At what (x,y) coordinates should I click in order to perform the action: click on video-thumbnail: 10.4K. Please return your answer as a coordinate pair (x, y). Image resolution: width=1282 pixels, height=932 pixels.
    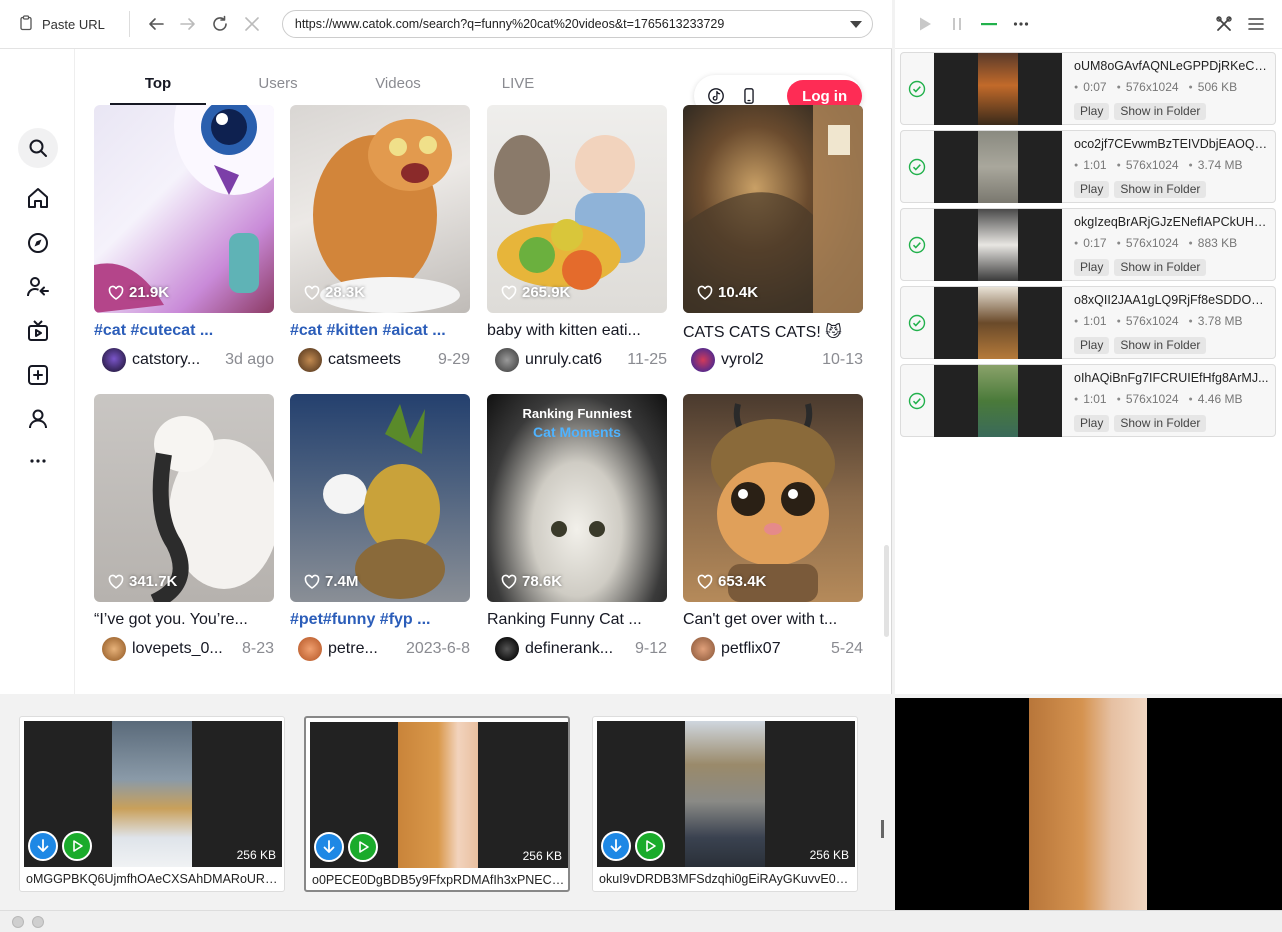
    Looking at the image, I should click on (773, 209).